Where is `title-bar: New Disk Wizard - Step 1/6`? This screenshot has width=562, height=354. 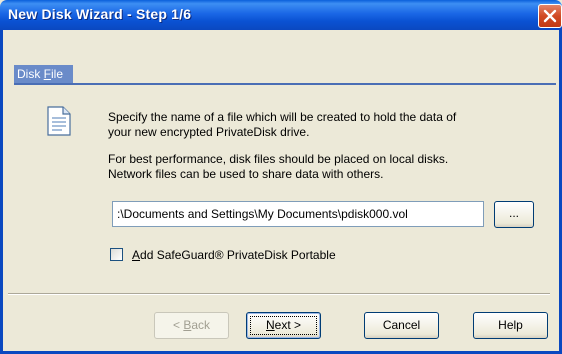
title-bar: New Disk Wizard - Step 1/6 is located at coordinates (281, 15).